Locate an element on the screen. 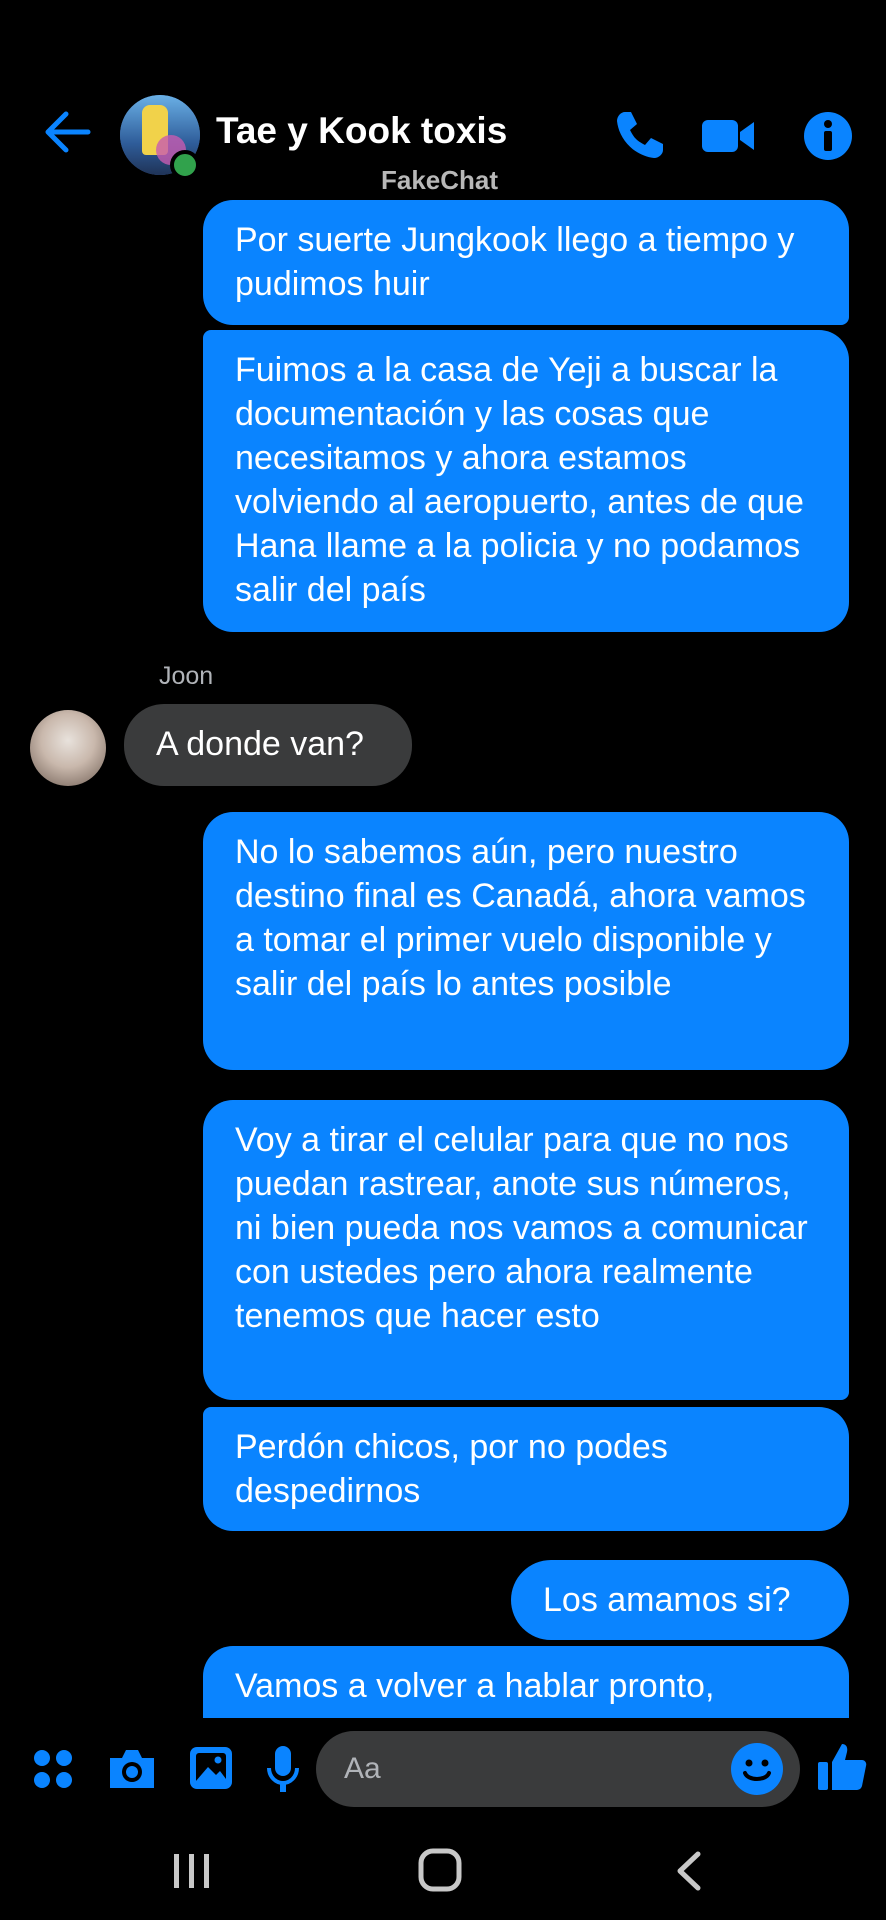 Image resolution: width=886 pixels, height=1920 pixels. back-arrow-icon is located at coordinates (68, 132).